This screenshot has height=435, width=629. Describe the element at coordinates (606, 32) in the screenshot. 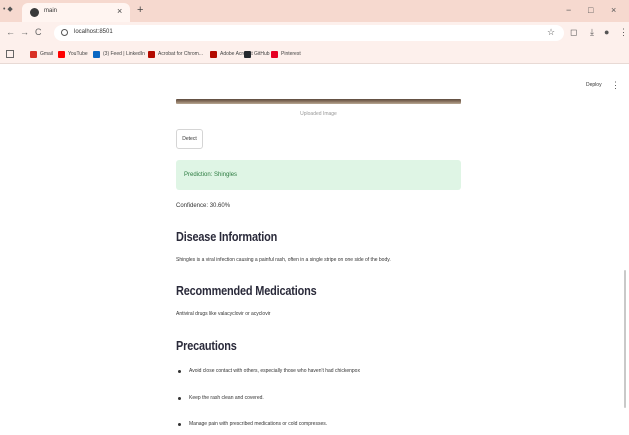

I see `profile-avatar-icon: ●` at that location.